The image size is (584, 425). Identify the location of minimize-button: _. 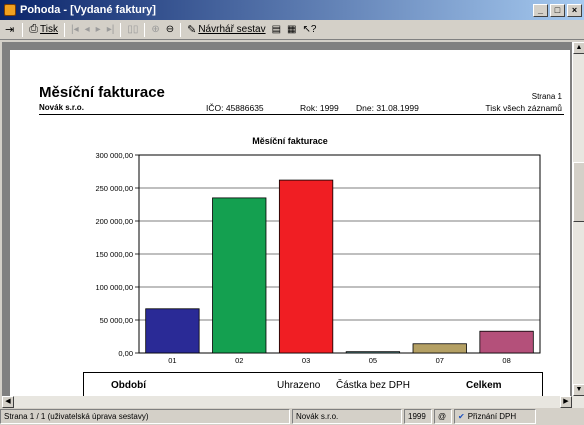
(540, 10).